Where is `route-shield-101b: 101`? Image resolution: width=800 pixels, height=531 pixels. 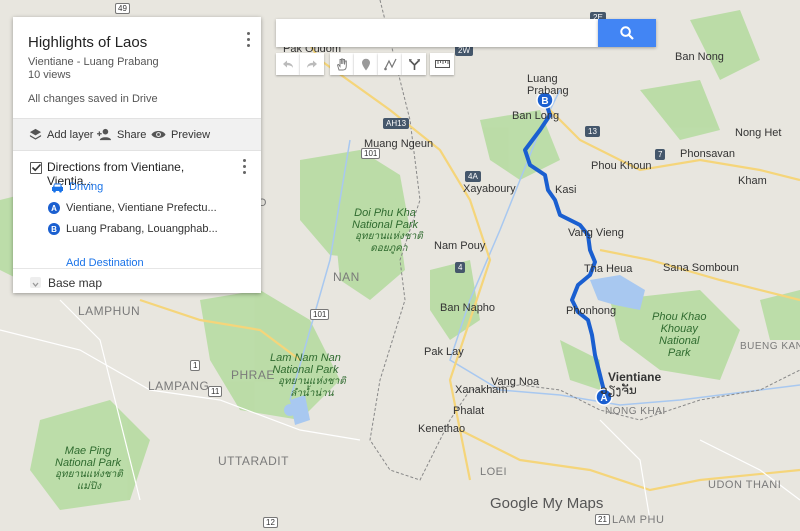 route-shield-101b: 101 is located at coordinates (320, 314).